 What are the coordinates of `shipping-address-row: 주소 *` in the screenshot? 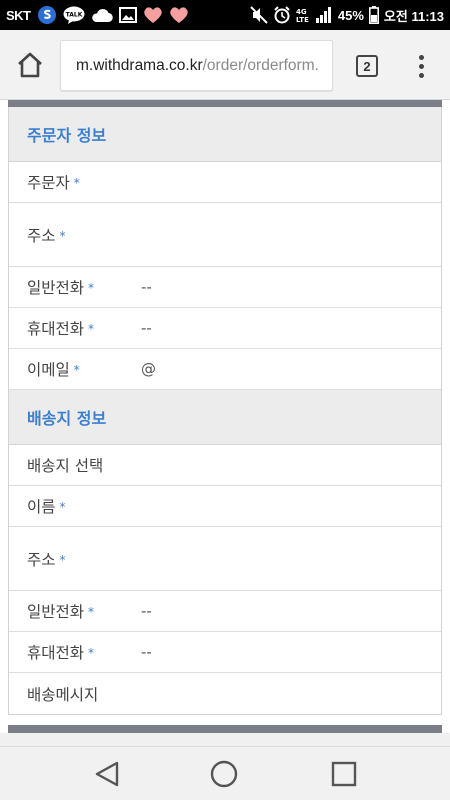 It's located at (225, 559).